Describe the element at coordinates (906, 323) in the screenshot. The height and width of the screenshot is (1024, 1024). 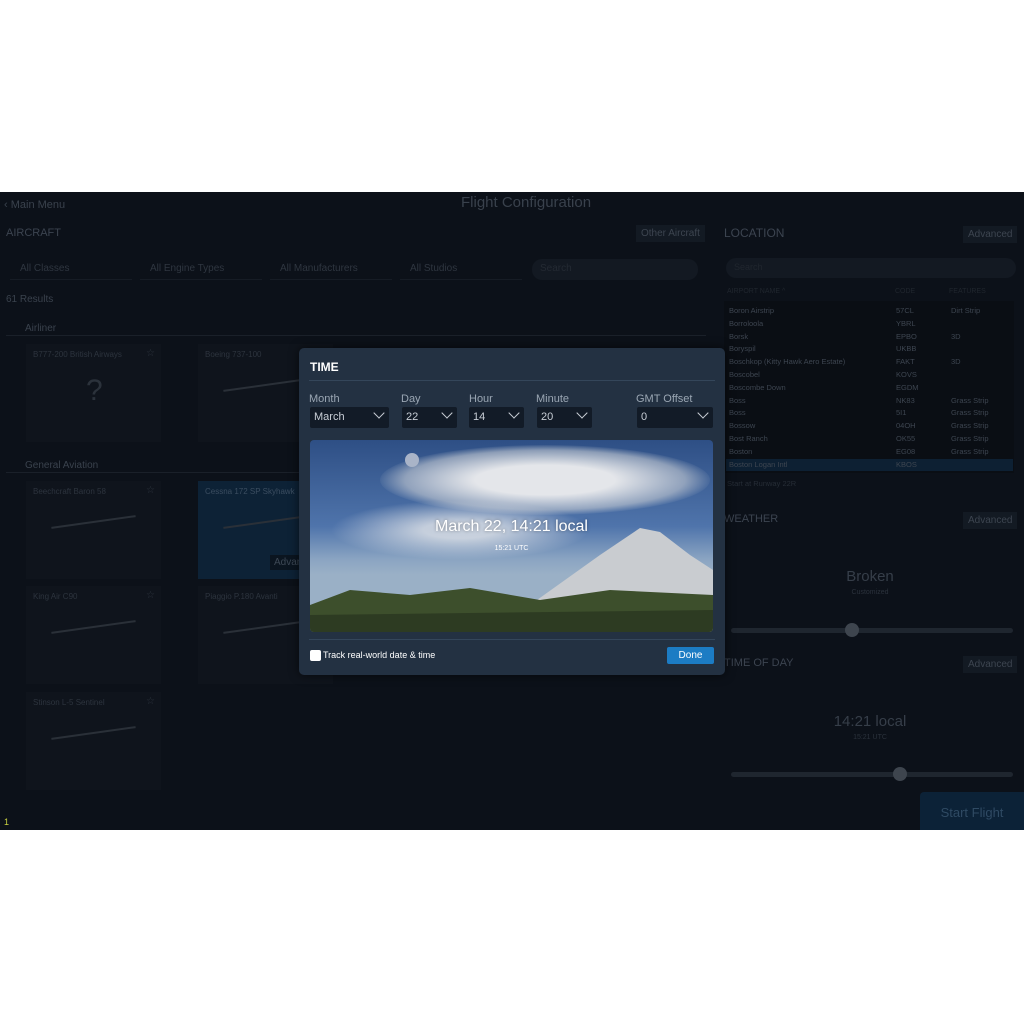
I see `airport-cell: YBRL` at that location.